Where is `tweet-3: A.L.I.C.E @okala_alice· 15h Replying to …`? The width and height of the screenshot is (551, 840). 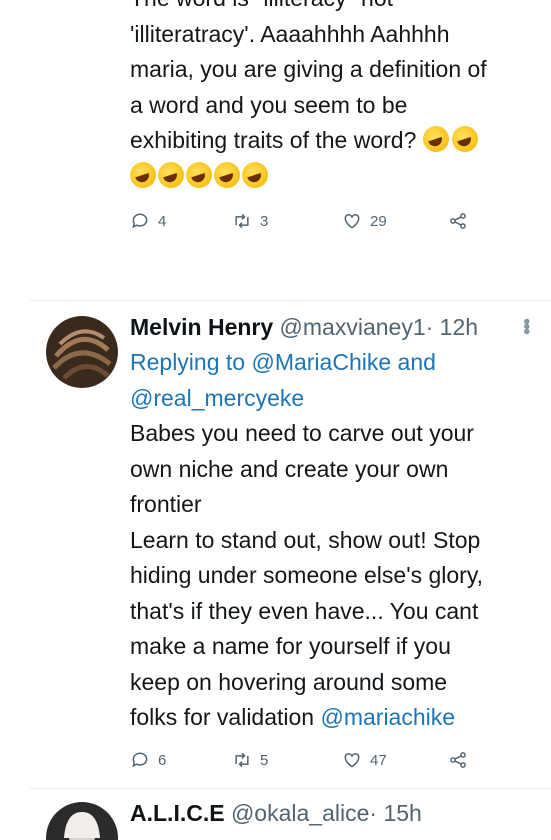
tweet-3: A.L.I.C.E @okala_alice· 15h Replying to … is located at coordinates (275, 814).